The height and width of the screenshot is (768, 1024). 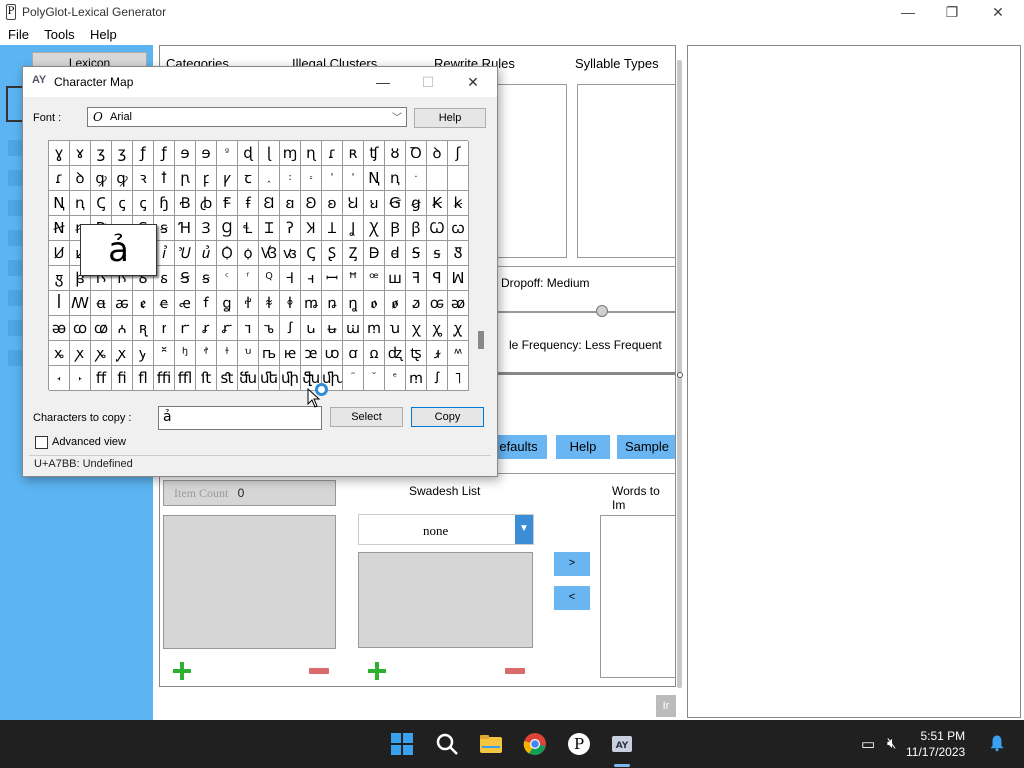 What do you see at coordinates (206, 353) in the screenshot?
I see `glyph-cell: ꭝ` at bounding box center [206, 353].